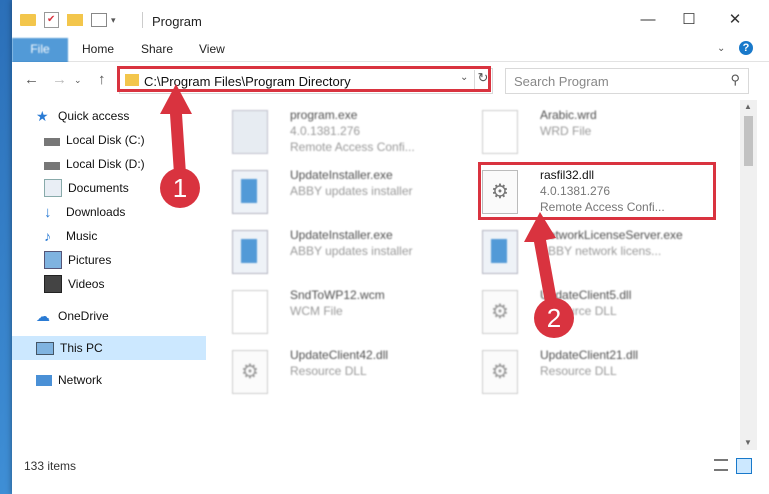  I want to click on scrollbar-thumb, so click(748, 141).